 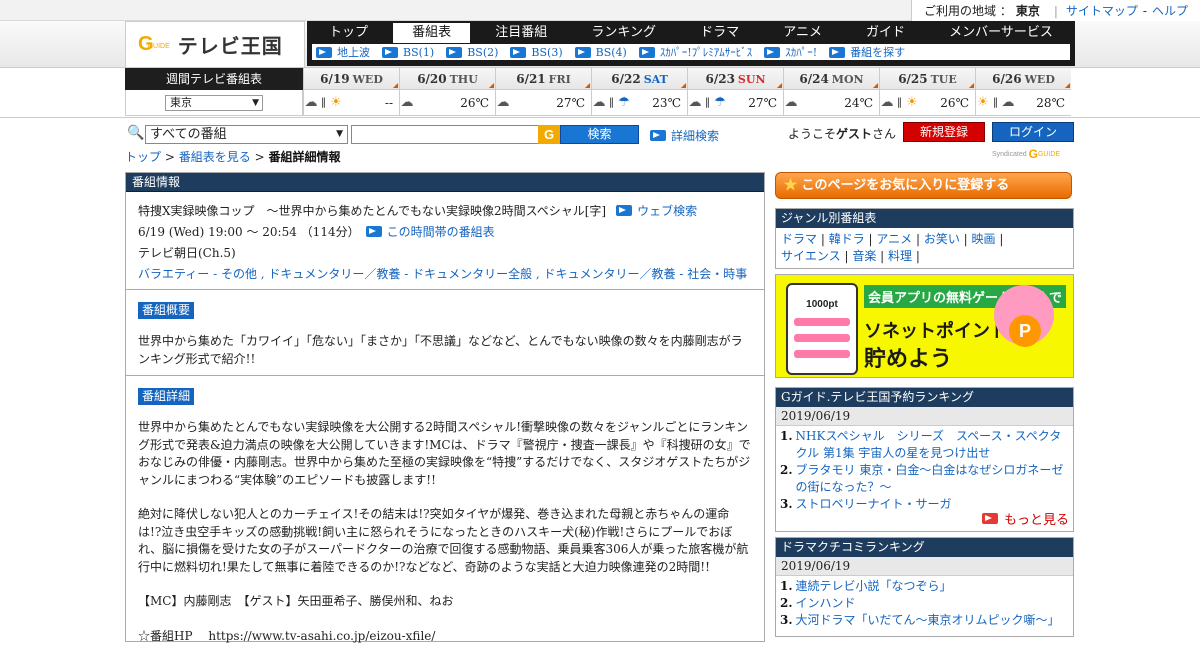 What do you see at coordinates (430, 231) in the screenshot?
I see `timeslot-link: この時間帯の番組表` at bounding box center [430, 231].